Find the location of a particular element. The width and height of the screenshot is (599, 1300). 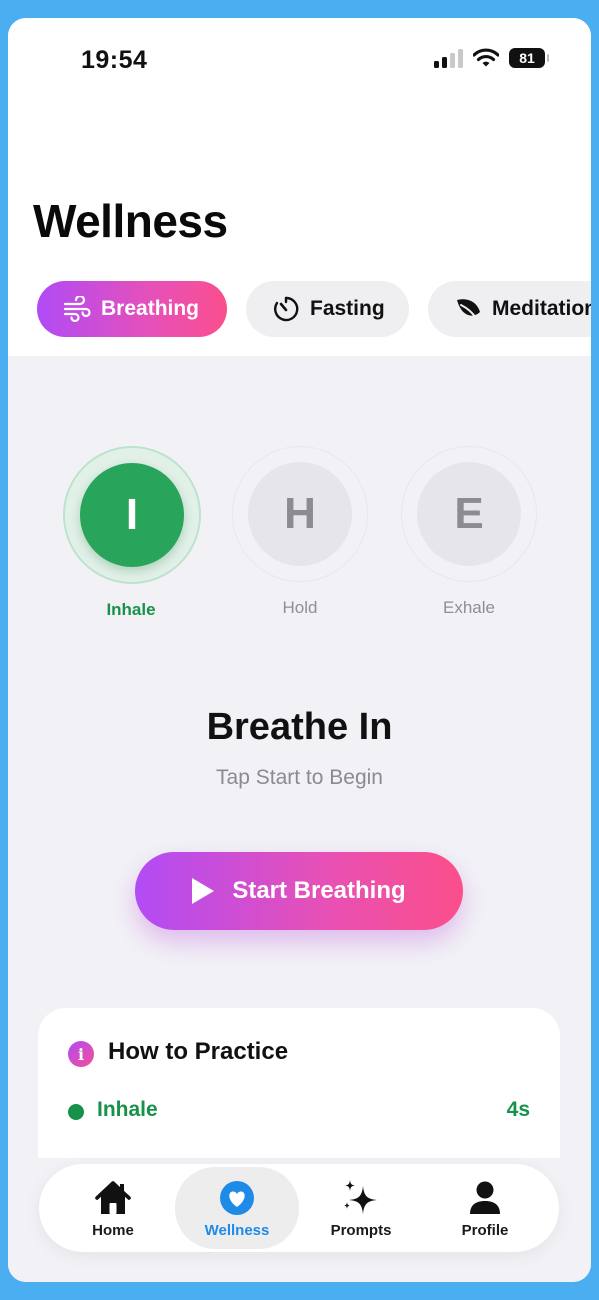

nav-prompts: Prompts is located at coordinates (361, 1208).